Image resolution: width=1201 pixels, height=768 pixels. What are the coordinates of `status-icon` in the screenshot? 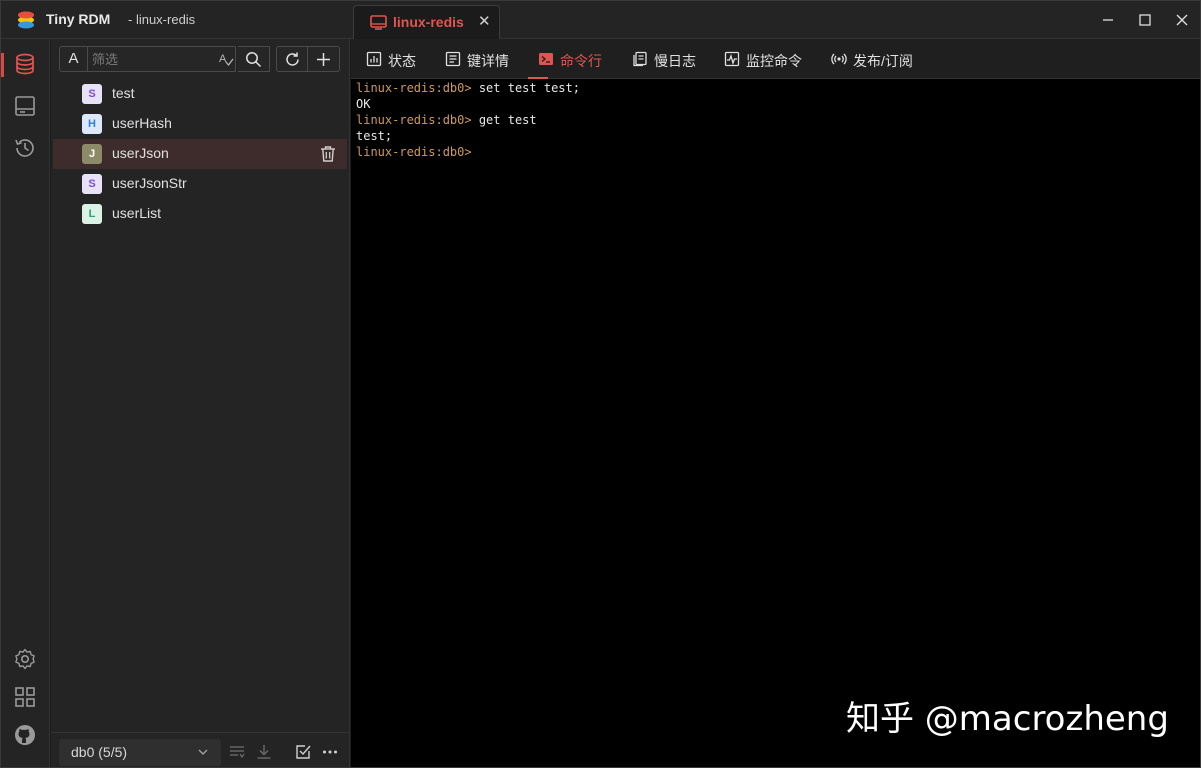 It's located at (374, 59).